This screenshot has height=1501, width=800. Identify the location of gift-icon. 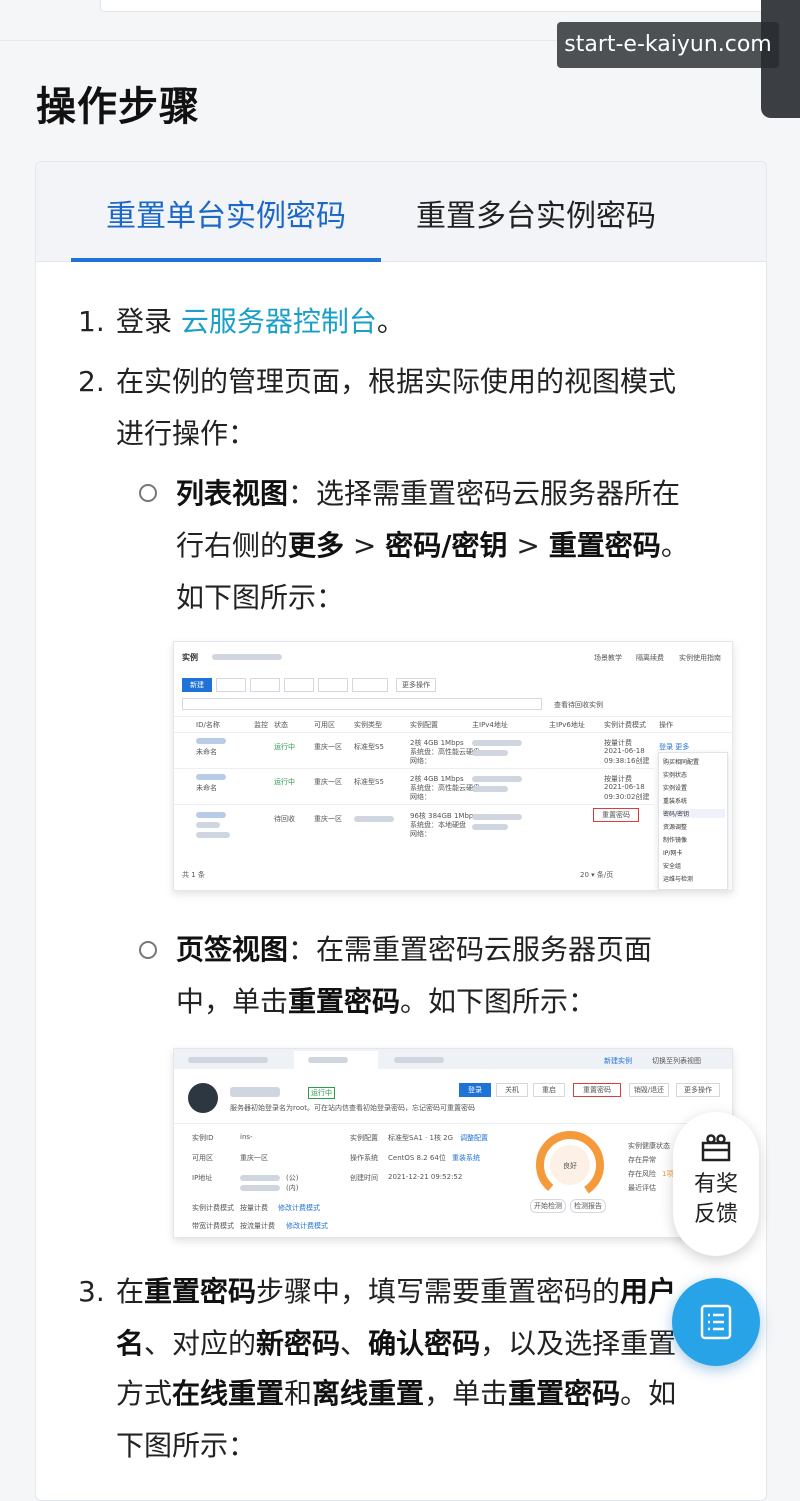
(716, 1148).